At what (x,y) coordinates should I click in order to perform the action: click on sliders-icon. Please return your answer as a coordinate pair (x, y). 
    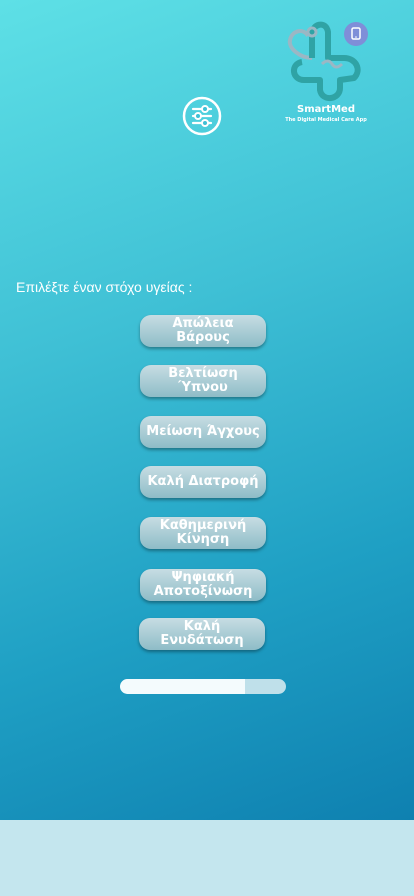
    Looking at the image, I should click on (202, 116).